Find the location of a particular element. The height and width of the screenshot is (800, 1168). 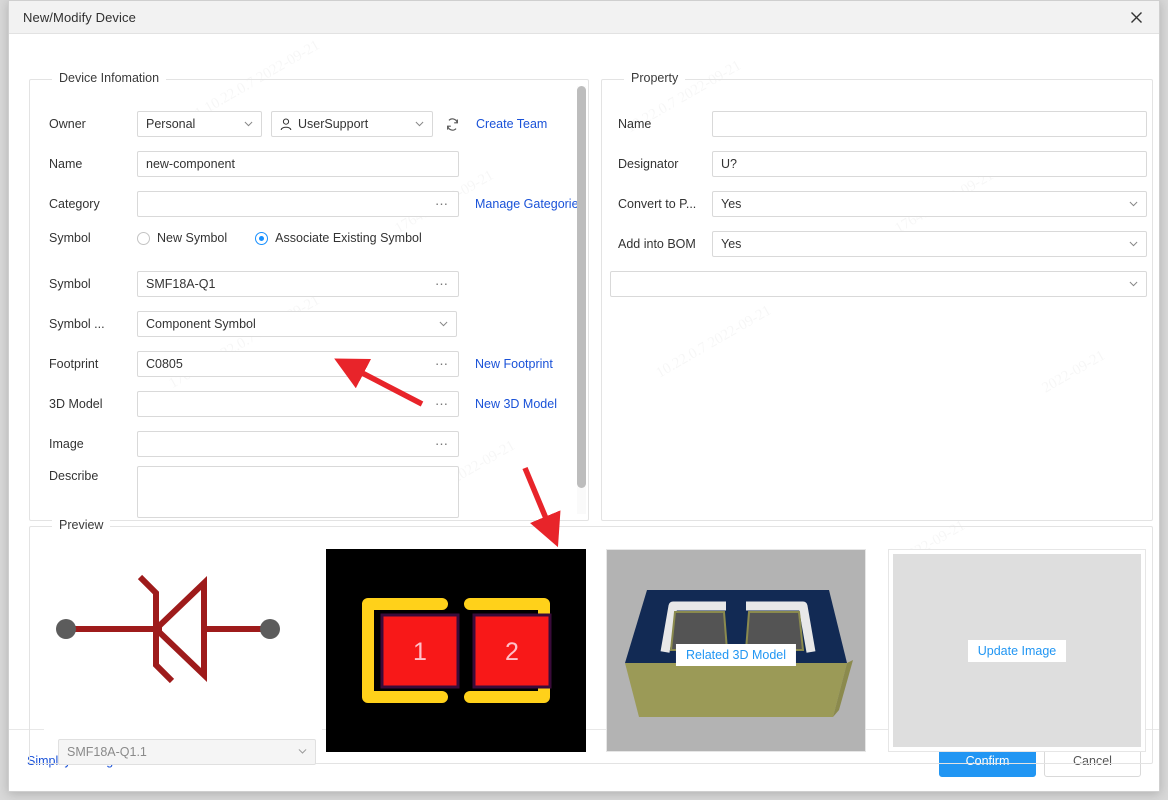

symbol-variant-value: SMF18A-Q1.1 is located at coordinates (107, 752).